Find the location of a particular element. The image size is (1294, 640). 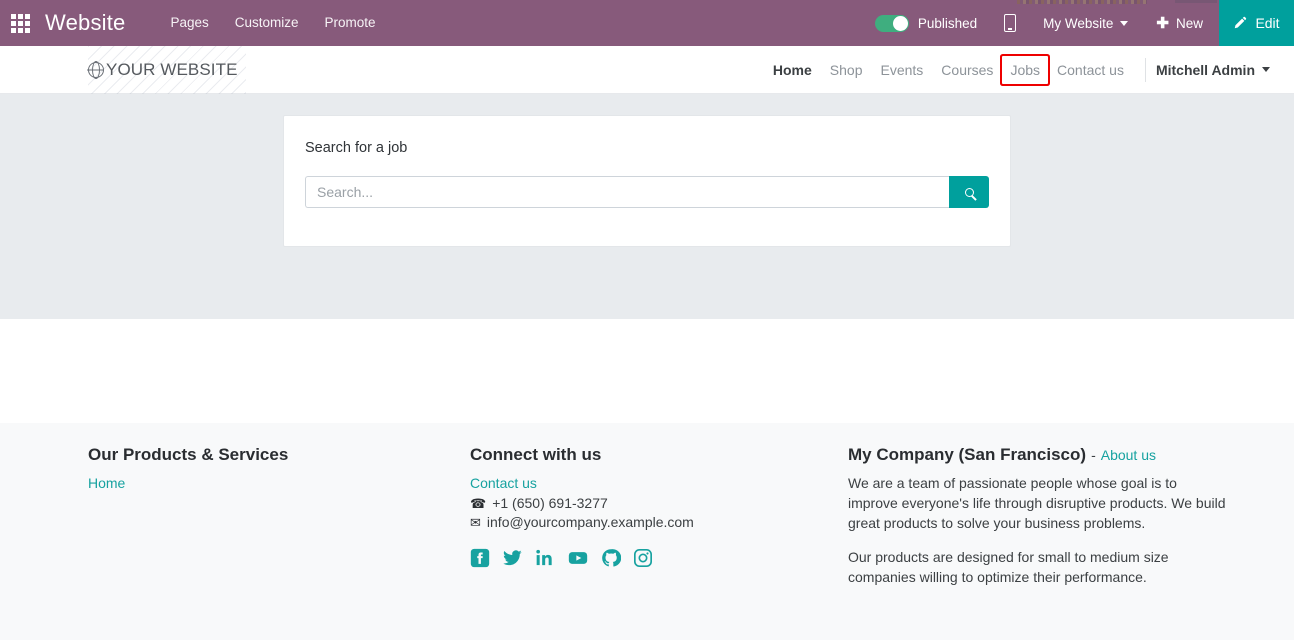

apps-grid-icon is located at coordinates (20, 23).